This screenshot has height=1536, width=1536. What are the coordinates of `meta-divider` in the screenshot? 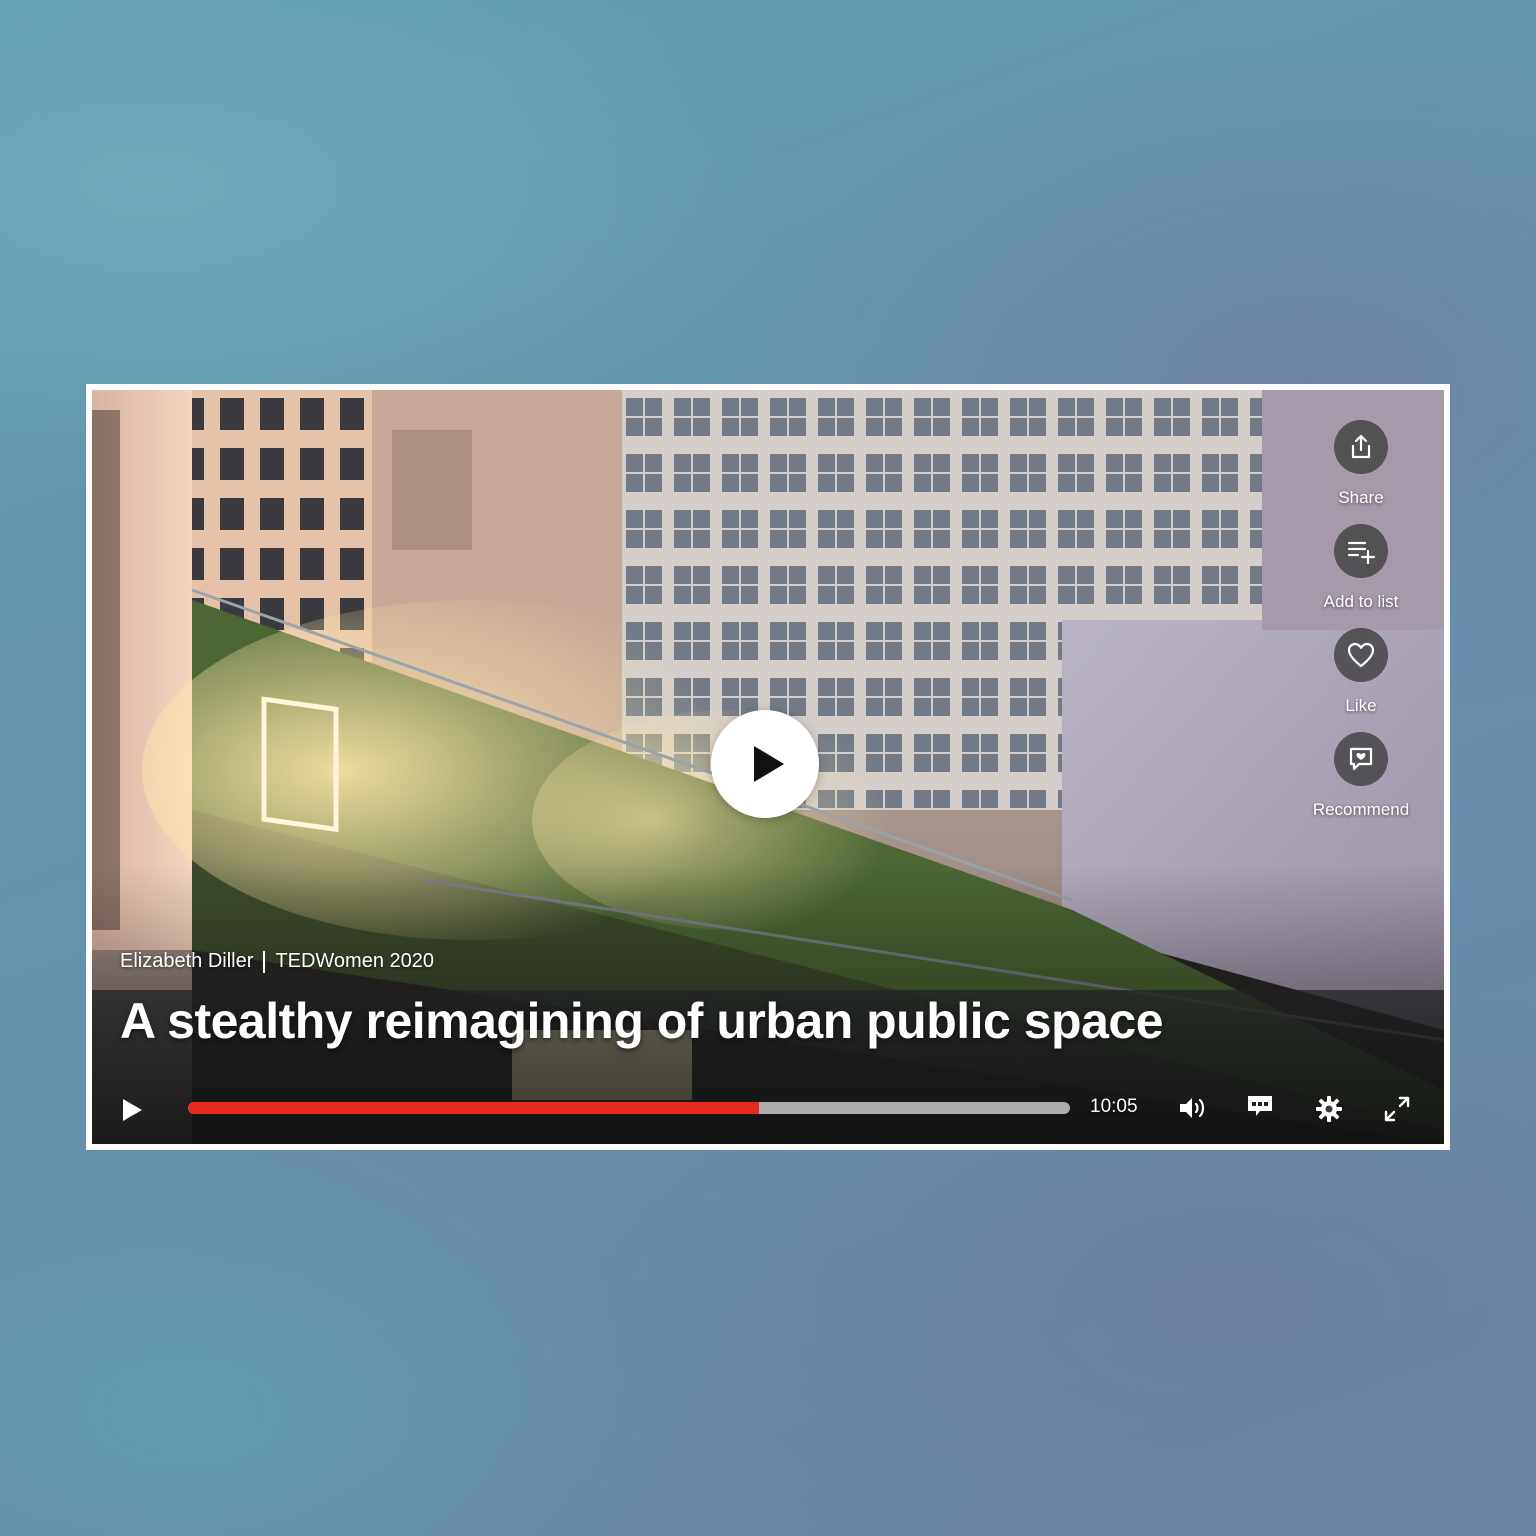 It's located at (264, 961).